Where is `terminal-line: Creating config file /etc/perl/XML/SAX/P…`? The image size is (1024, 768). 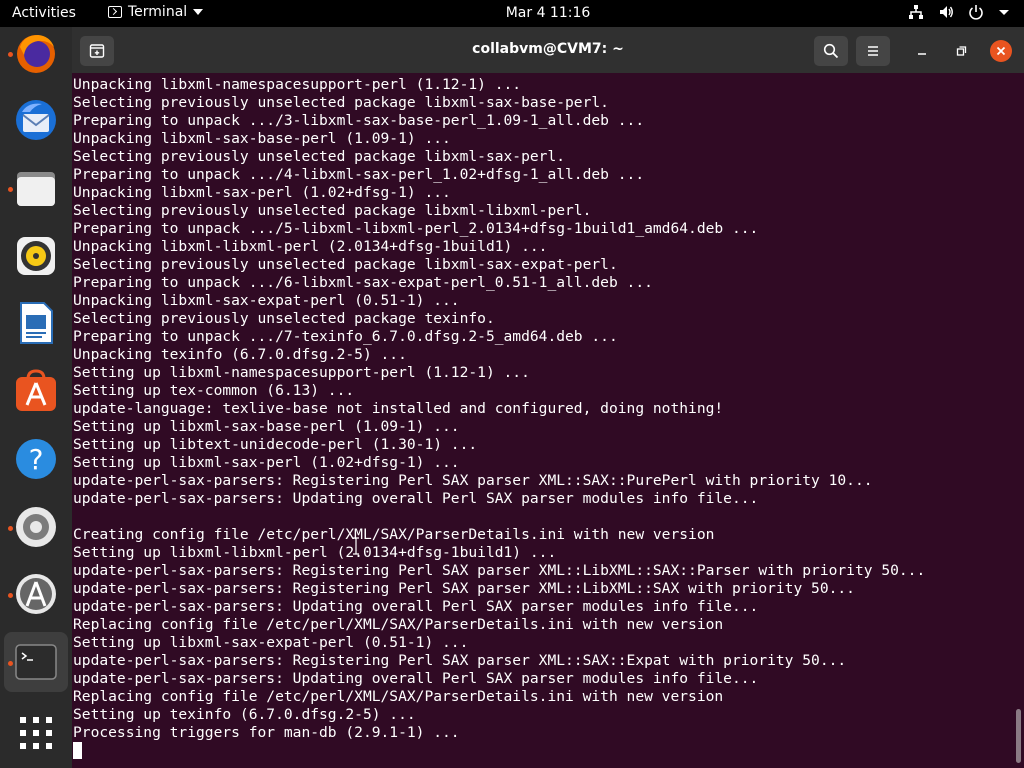
terminal-line: Creating config file /etc/perl/XML/SAX/P… is located at coordinates (394, 534).